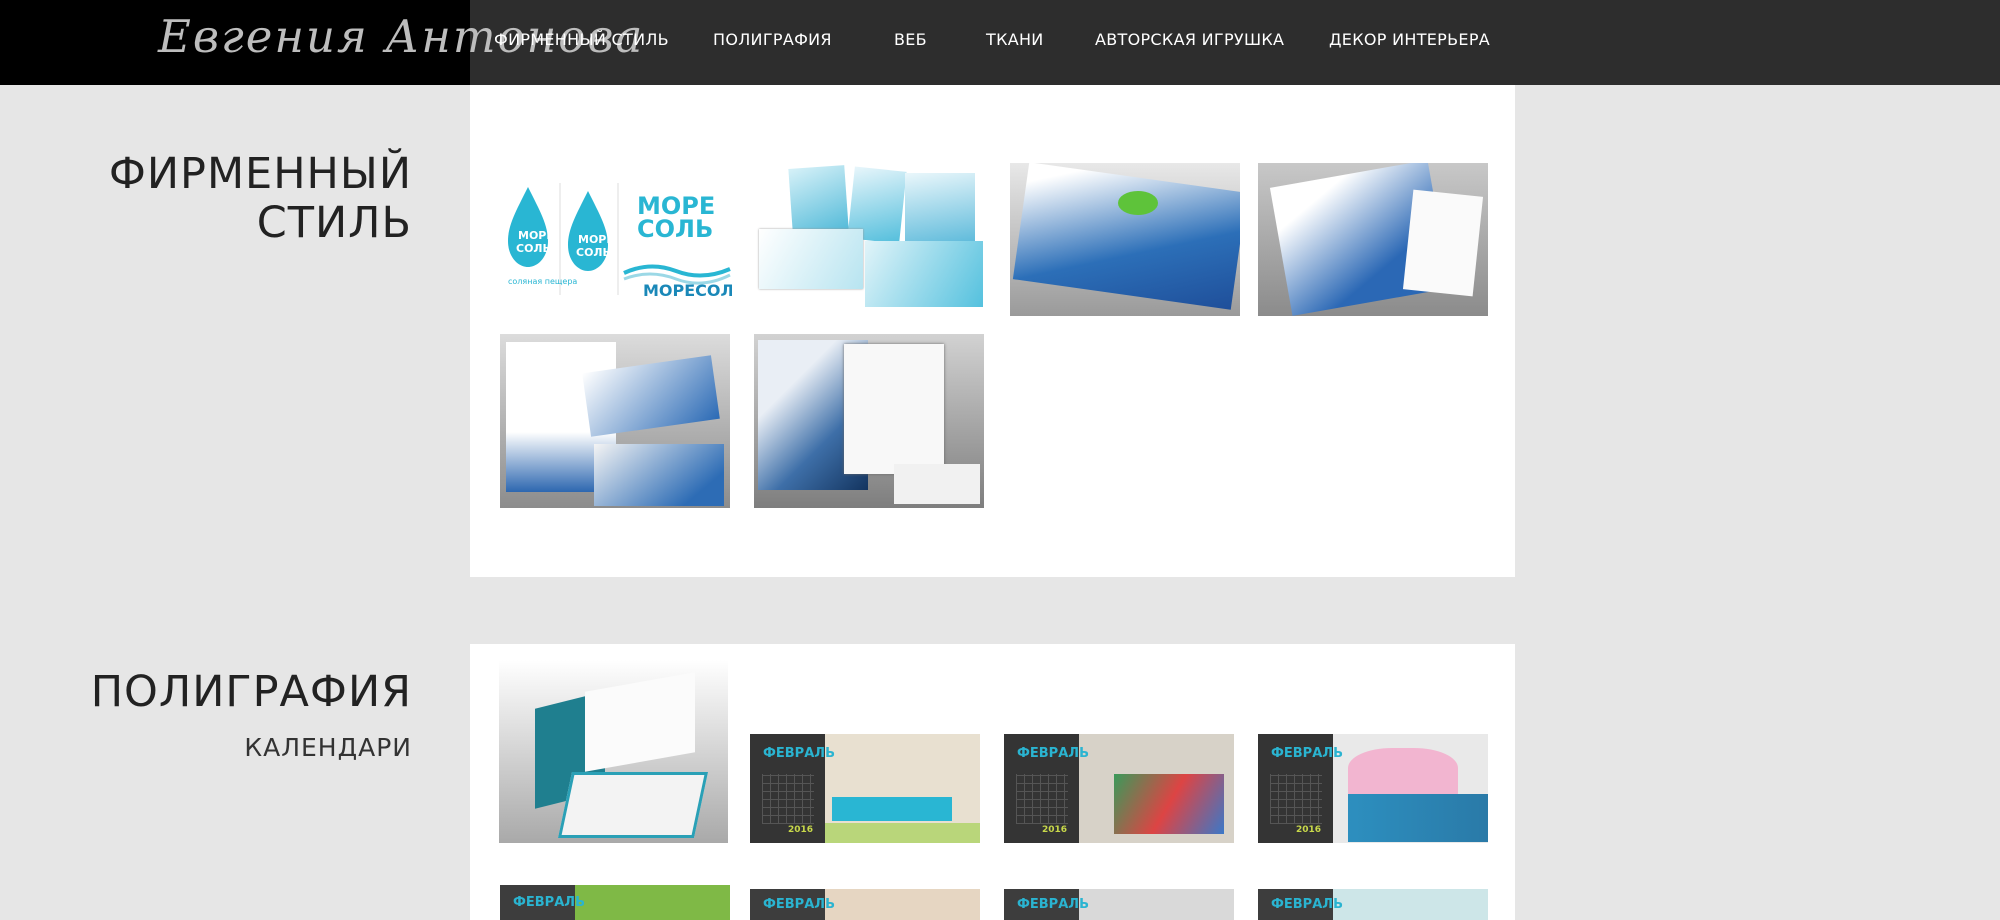 The height and width of the screenshot is (920, 2000). What do you see at coordinates (260, 174) in the screenshot?
I see `section-title-brand-line1: ФИРМЕННЫЙ` at bounding box center [260, 174].